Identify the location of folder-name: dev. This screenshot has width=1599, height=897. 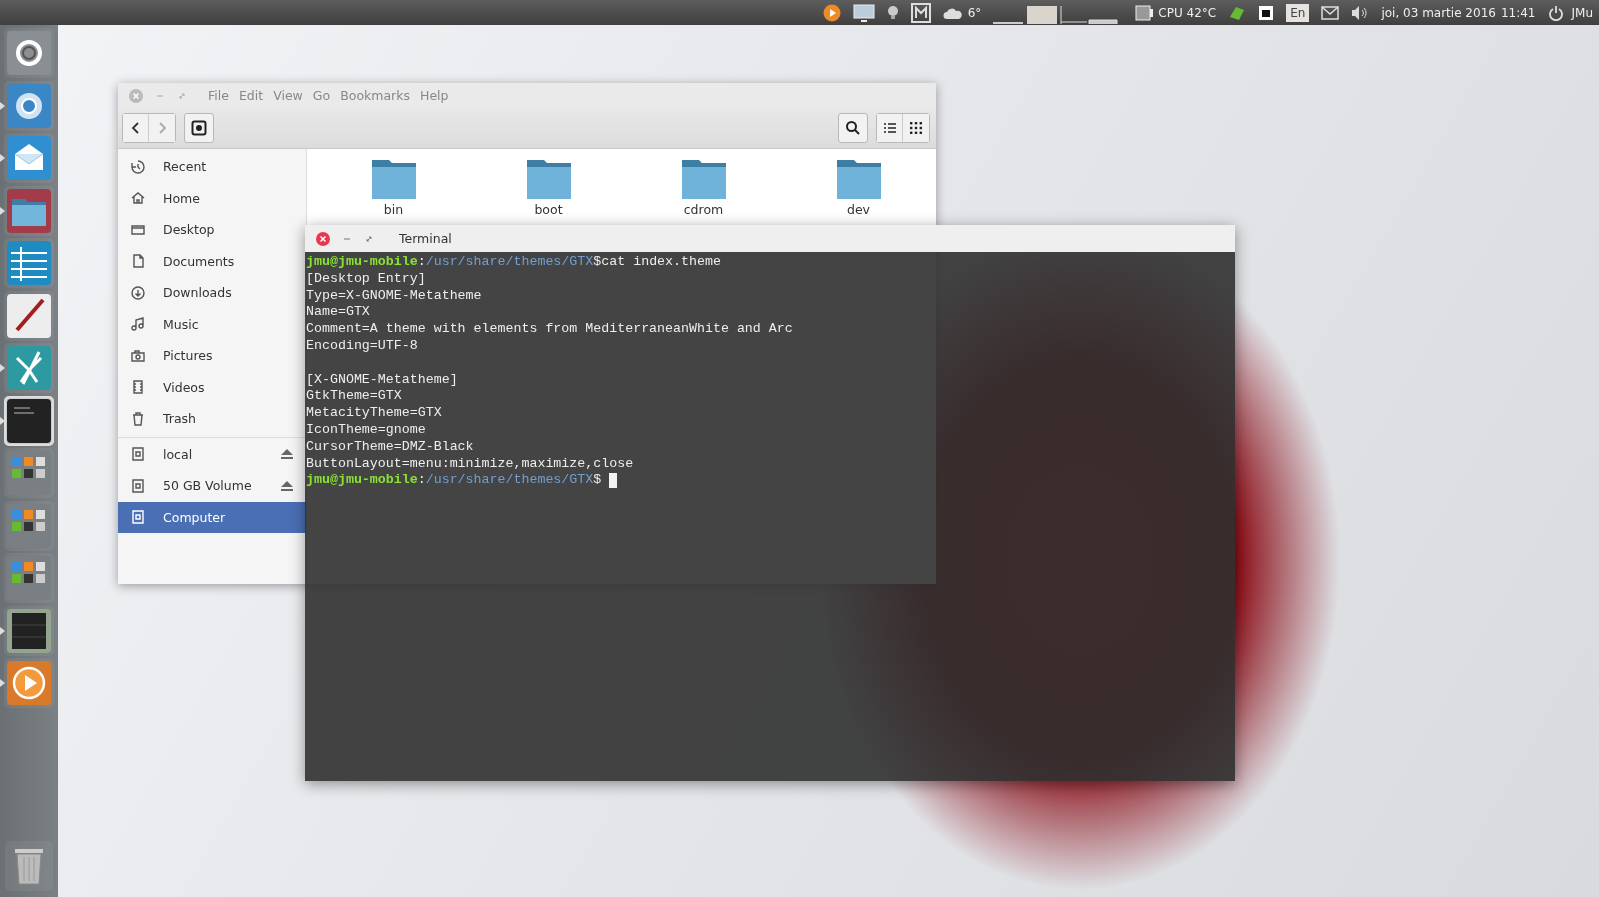
(858, 209).